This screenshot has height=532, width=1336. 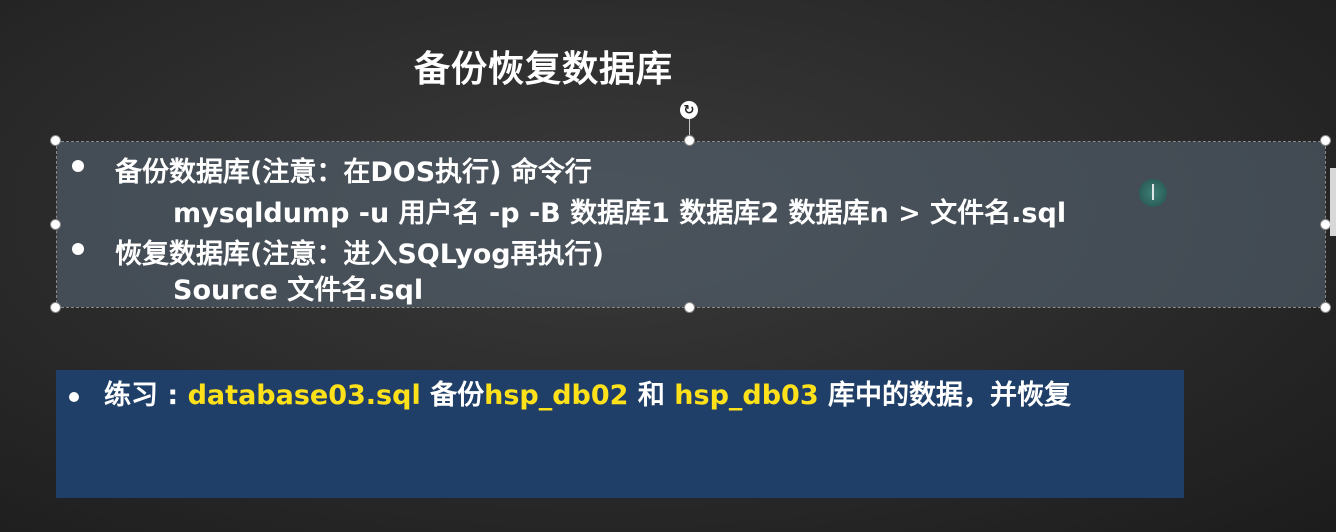 I want to click on resize-handle-bottom-left, so click(x=55, y=307).